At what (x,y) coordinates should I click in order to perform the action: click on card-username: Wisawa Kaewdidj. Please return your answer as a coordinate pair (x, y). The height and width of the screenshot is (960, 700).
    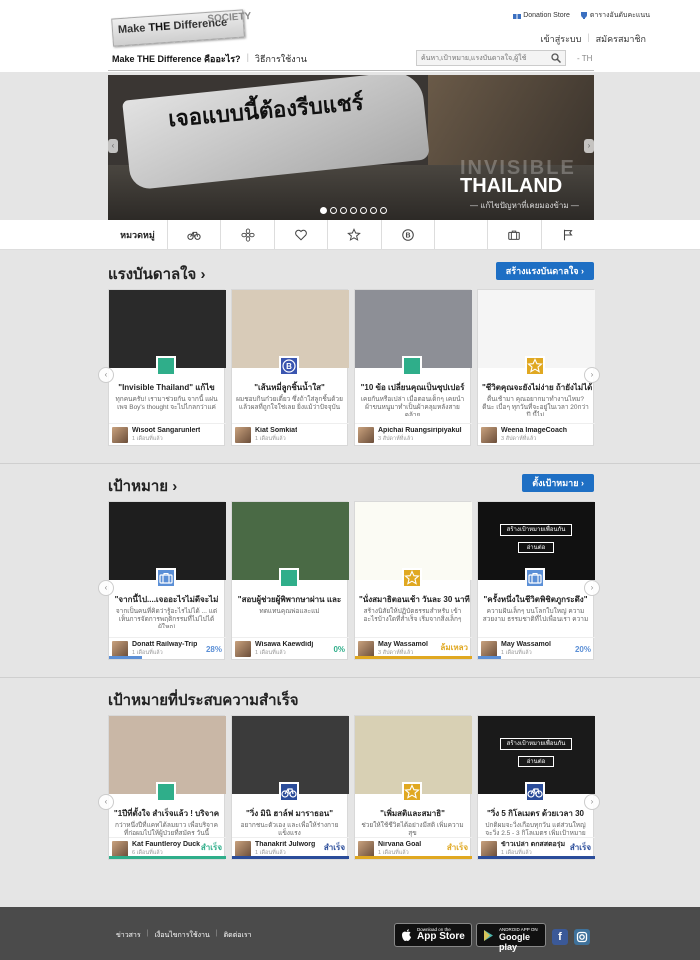
    Looking at the image, I should click on (284, 644).